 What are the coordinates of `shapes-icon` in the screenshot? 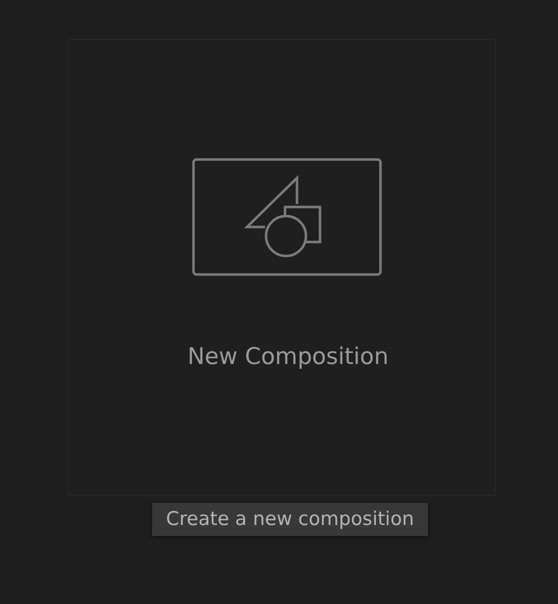 It's located at (287, 217).